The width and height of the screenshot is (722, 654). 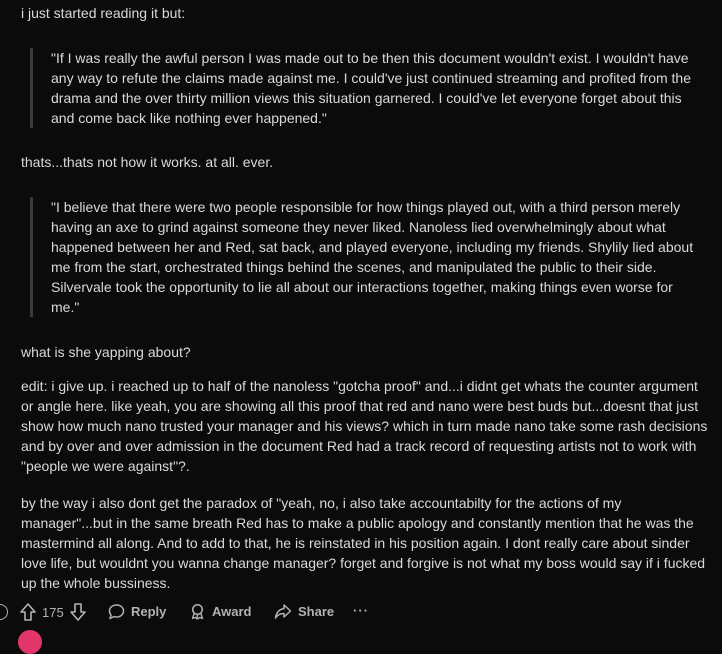 What do you see at coordinates (30, 642) in the screenshot?
I see `avatar` at bounding box center [30, 642].